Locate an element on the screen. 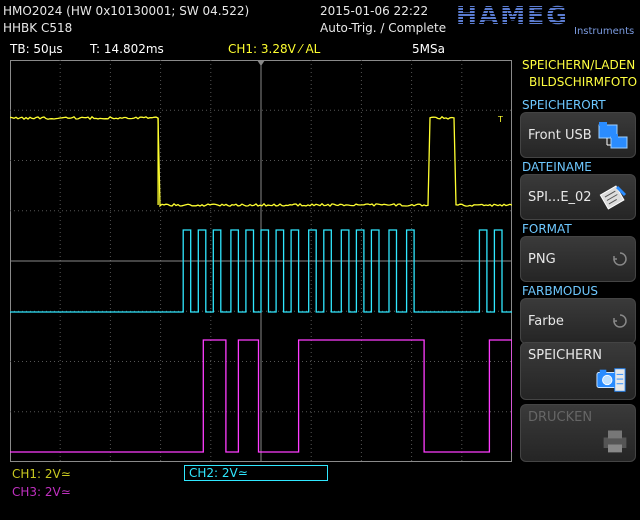  storage-location-label: SPEICHERORT is located at coordinates (564, 105).